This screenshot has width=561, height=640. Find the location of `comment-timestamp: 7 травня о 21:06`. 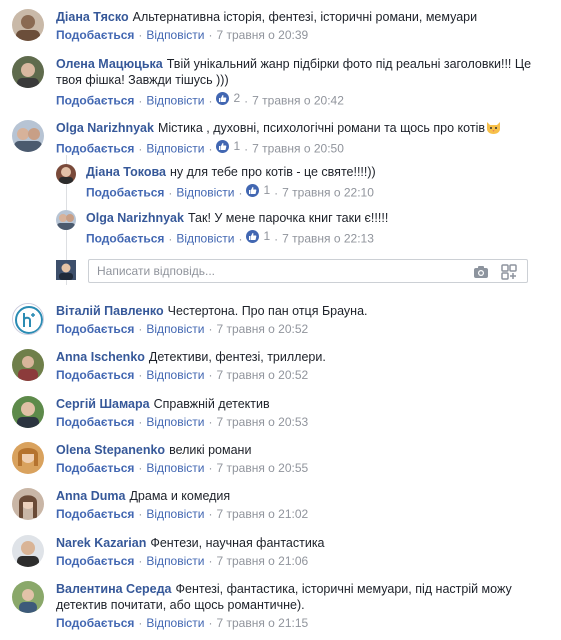

comment-timestamp: 7 травня о 21:06 is located at coordinates (262, 561).